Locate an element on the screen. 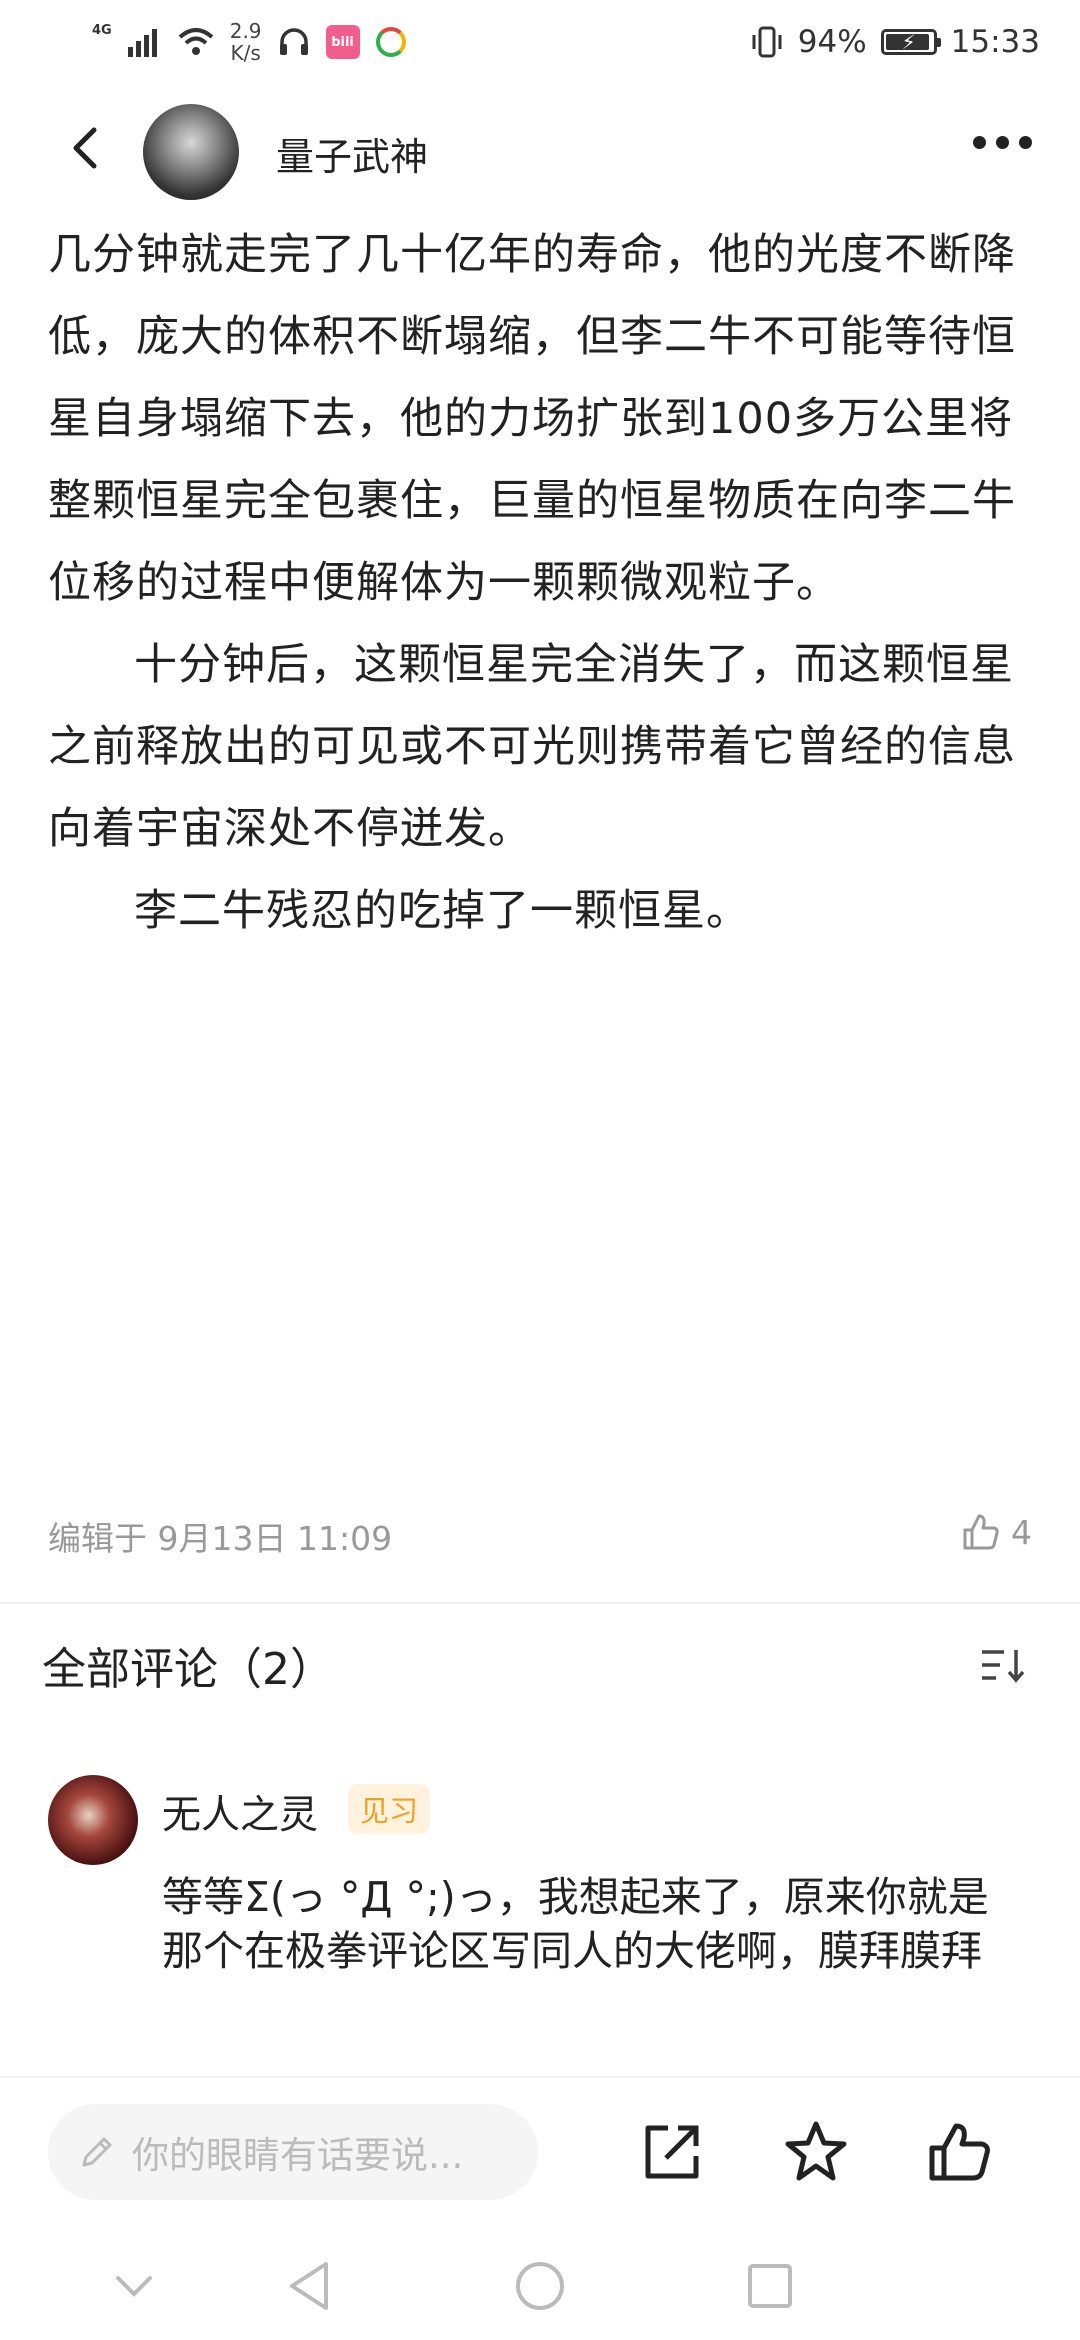  clock: 15:33 is located at coordinates (995, 42).